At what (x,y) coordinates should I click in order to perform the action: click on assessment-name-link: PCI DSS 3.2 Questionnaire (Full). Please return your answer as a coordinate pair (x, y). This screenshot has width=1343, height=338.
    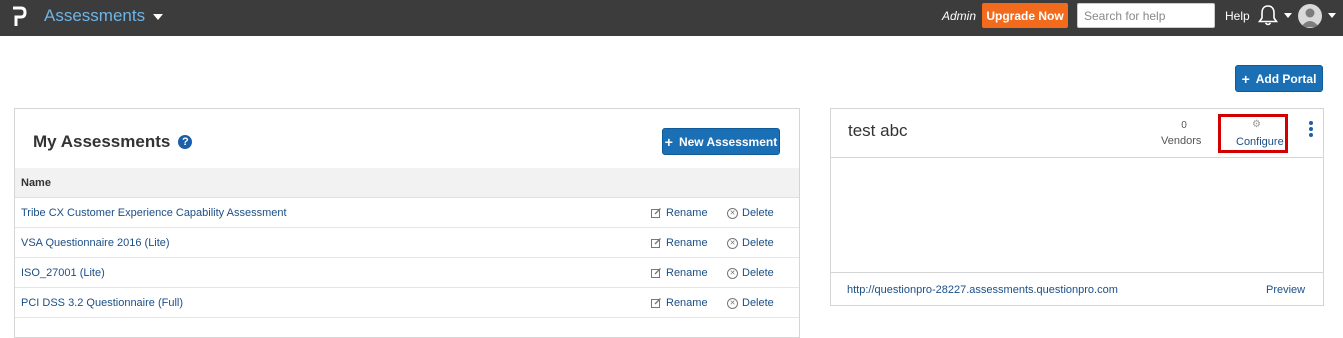
    Looking at the image, I should click on (102, 303).